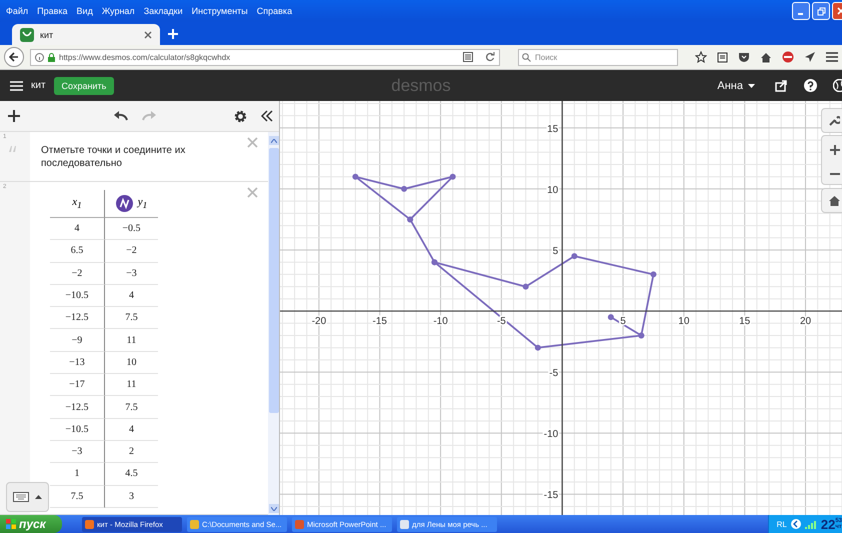 The image size is (842, 533). I want to click on axis-tick-label: -20, so click(319, 322).